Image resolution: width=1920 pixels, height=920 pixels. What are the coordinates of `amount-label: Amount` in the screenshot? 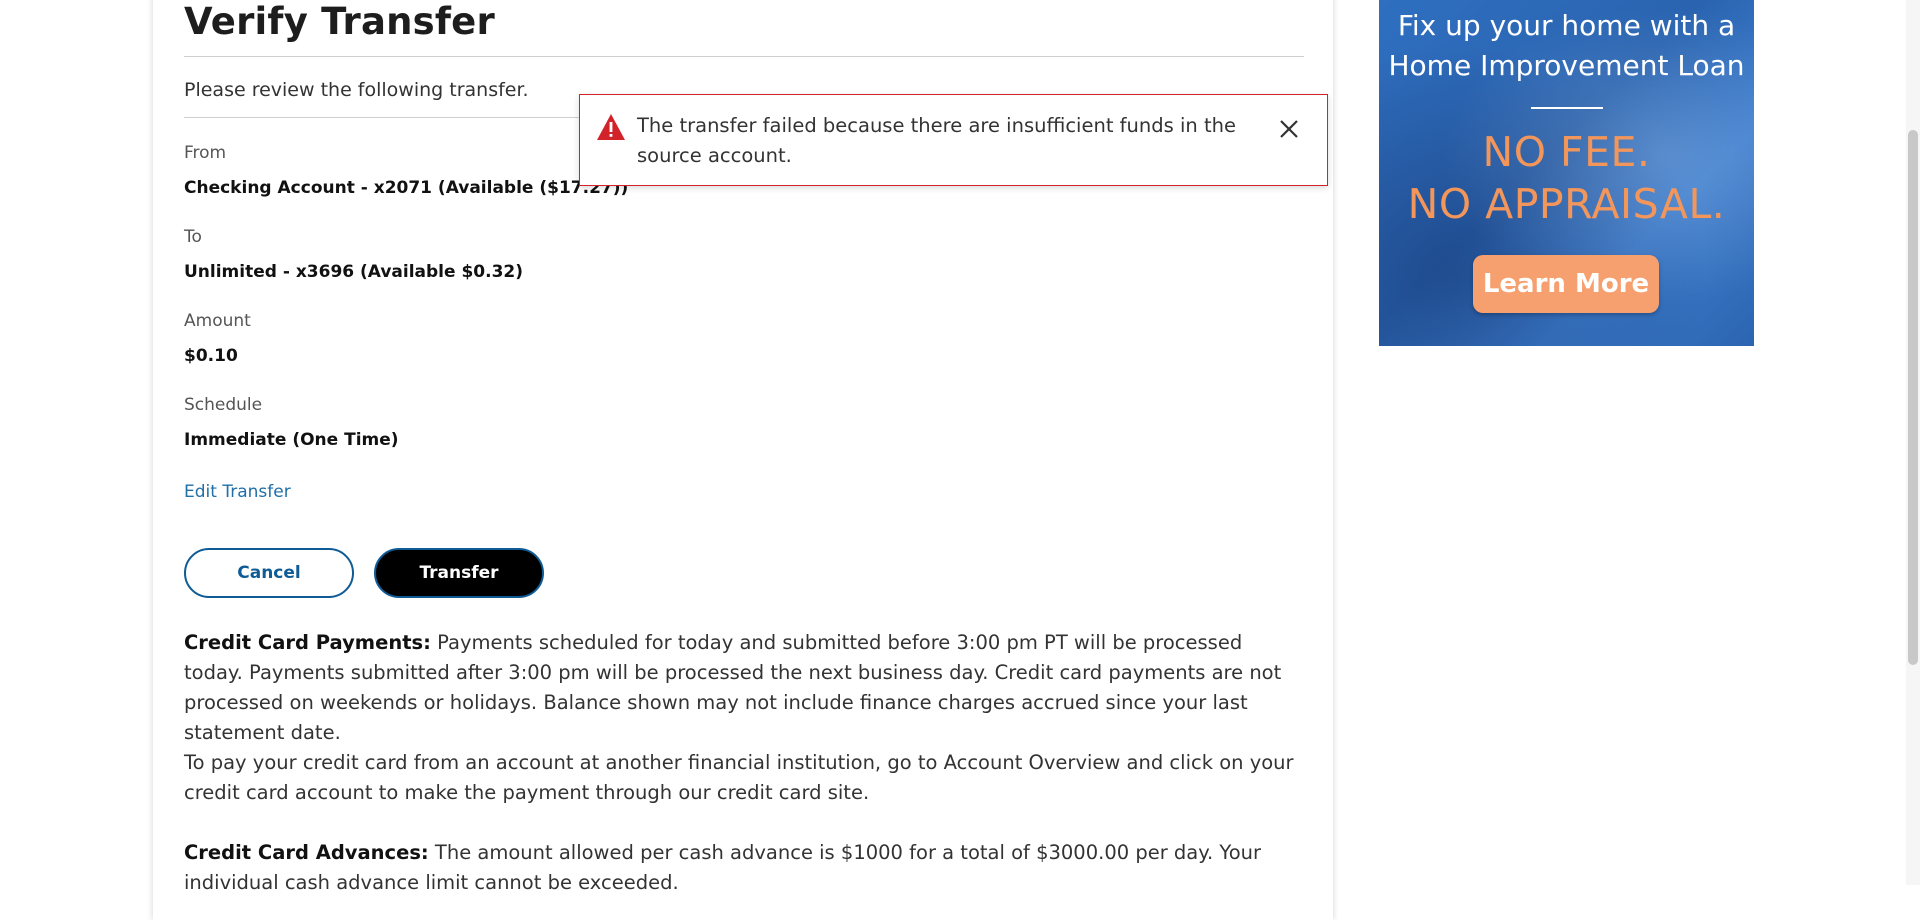 It's located at (217, 321).